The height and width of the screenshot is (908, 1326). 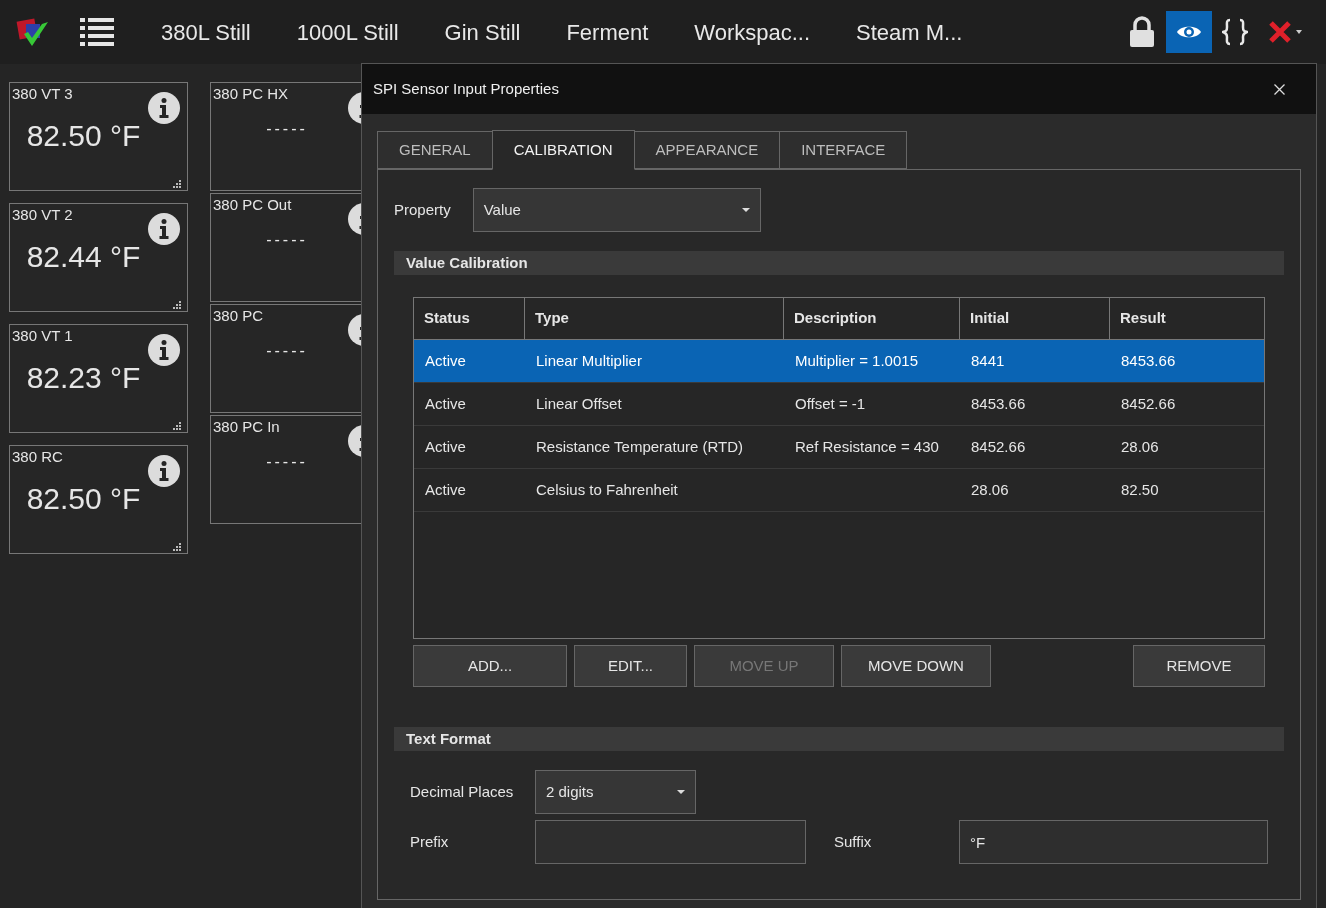 What do you see at coordinates (347, 32) in the screenshot?
I see `menu-tab: 1000L Still` at bounding box center [347, 32].